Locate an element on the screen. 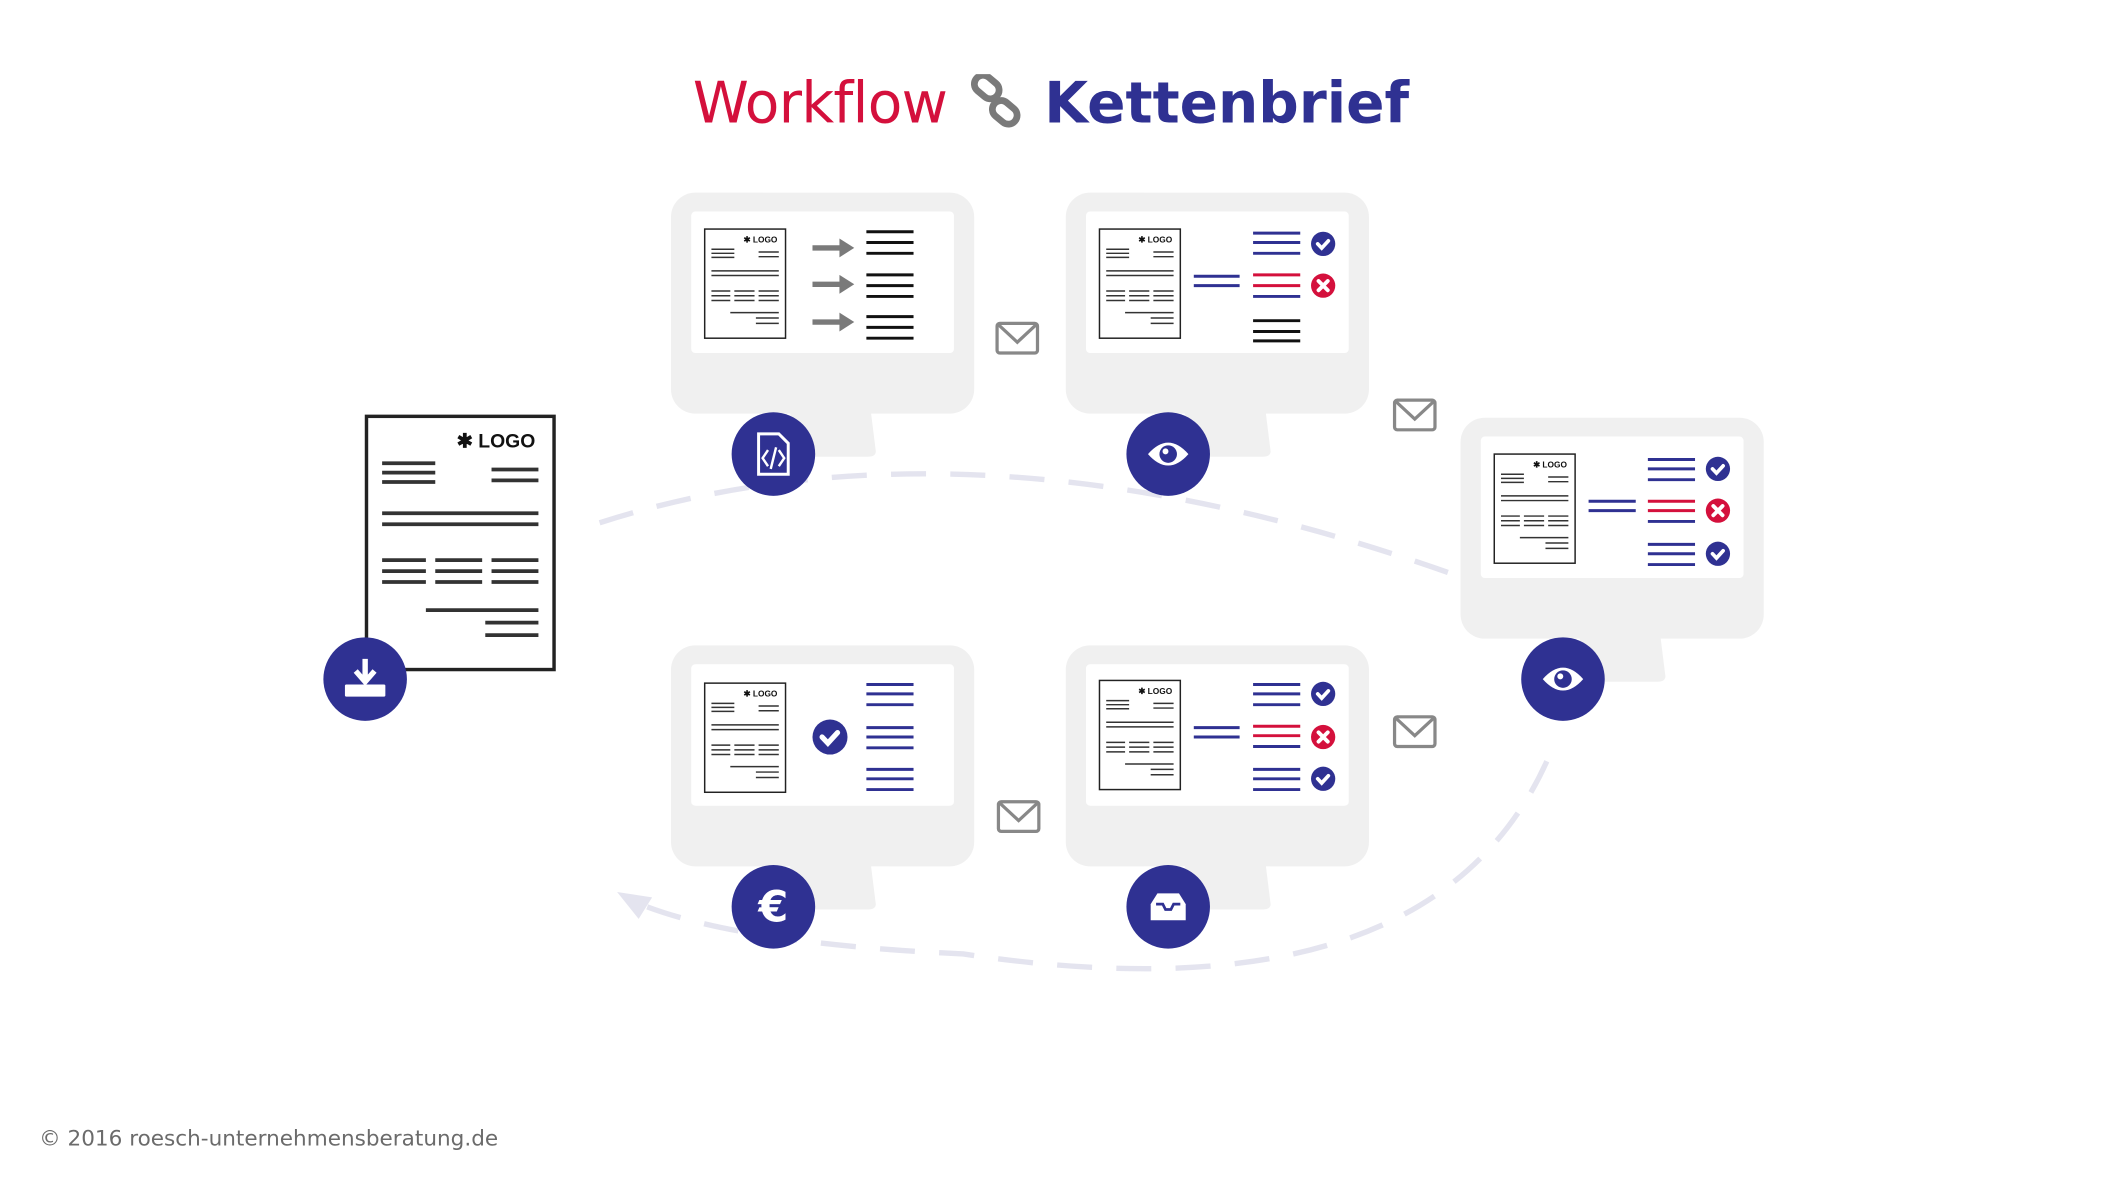 The width and height of the screenshot is (2102, 1182). inbox-step-badge is located at coordinates (1168, 907).